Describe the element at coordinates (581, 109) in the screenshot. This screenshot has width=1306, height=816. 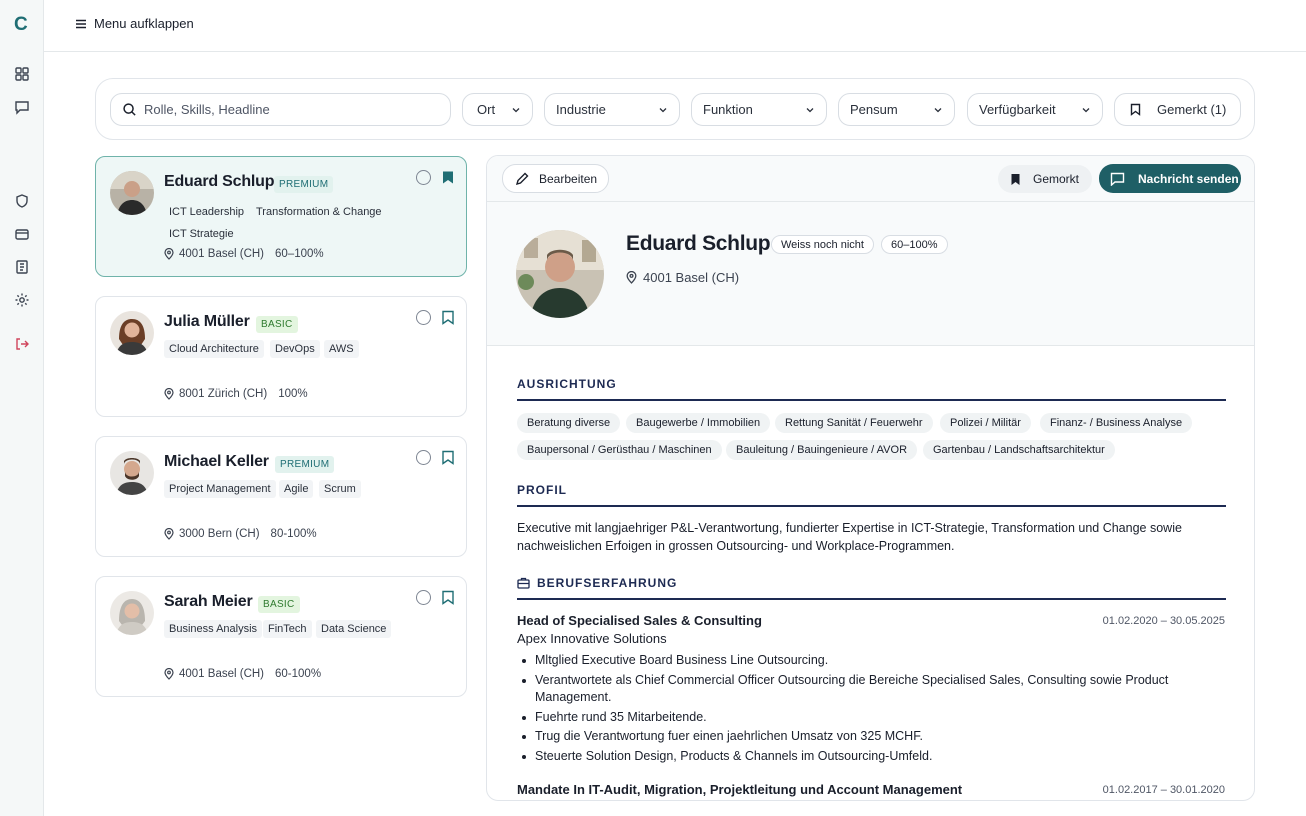
I see `filter-industrie-label: Industrie` at that location.